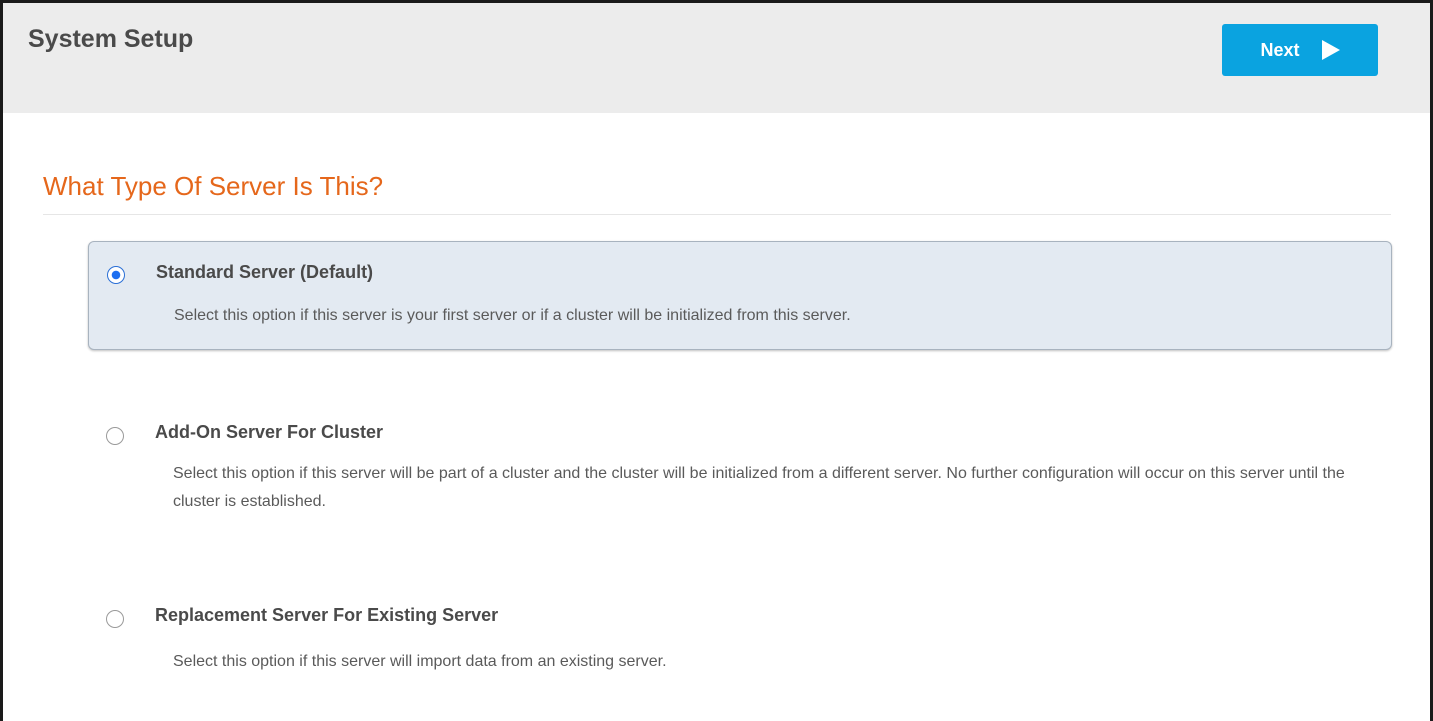  Describe the element at coordinates (1280, 49) in the screenshot. I see `next-button-label: Next` at that location.